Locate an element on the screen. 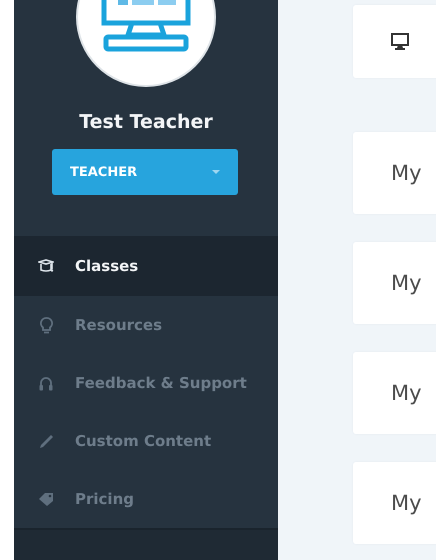 The width and height of the screenshot is (436, 560). user-name: Test Teacher is located at coordinates (146, 122).